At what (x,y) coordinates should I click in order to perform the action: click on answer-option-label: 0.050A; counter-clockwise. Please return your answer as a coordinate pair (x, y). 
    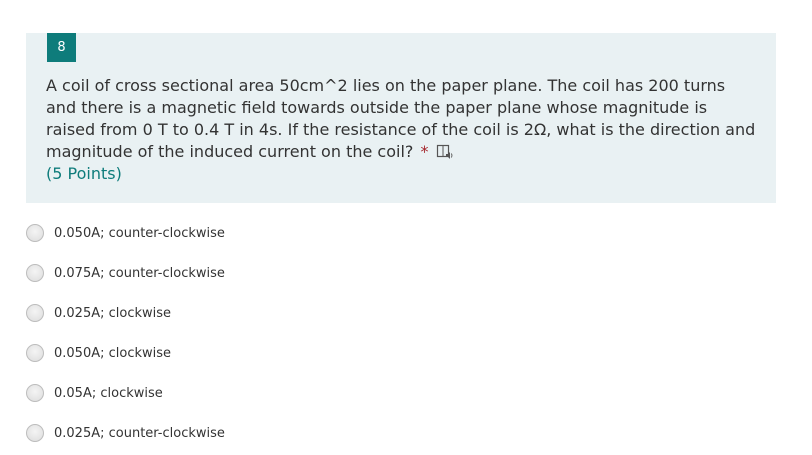
    Looking at the image, I should click on (139, 233).